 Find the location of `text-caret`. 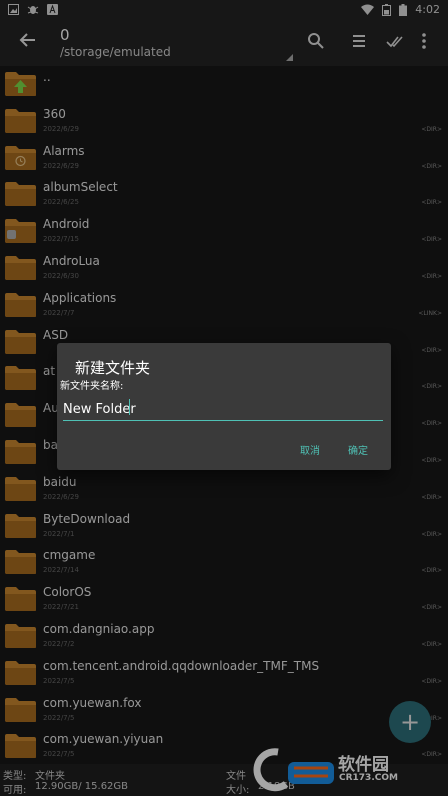

text-caret is located at coordinates (129, 407).